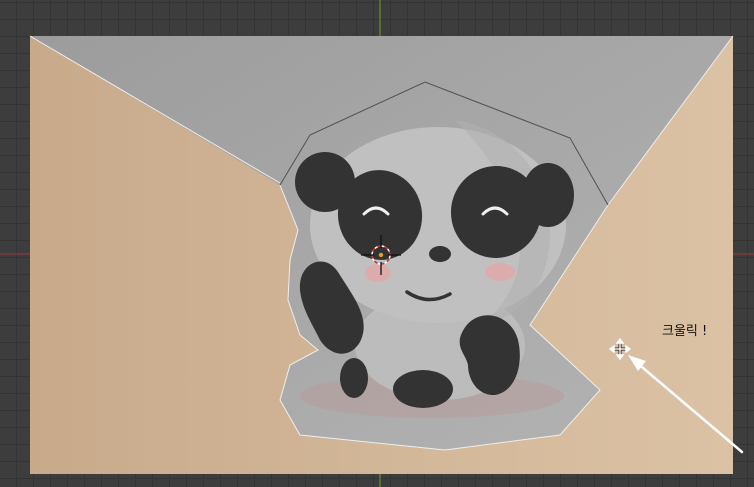  What do you see at coordinates (440, 254) in the screenshot?
I see `panda-nose` at bounding box center [440, 254].